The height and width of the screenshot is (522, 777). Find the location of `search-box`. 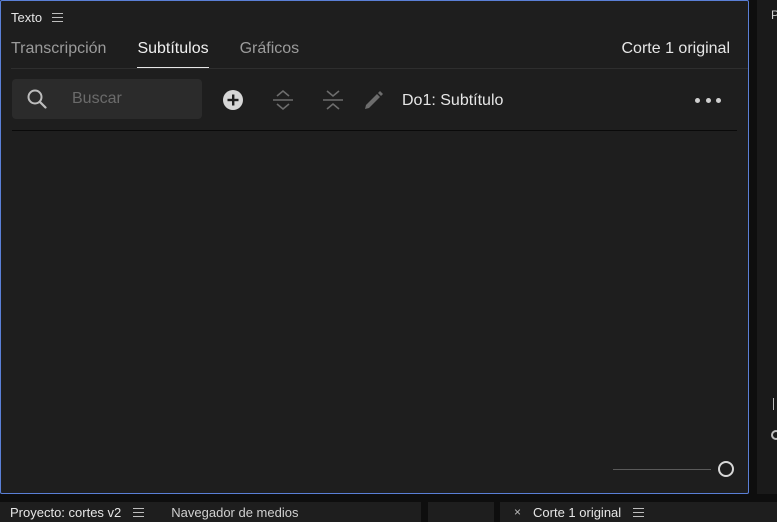

search-box is located at coordinates (107, 99).